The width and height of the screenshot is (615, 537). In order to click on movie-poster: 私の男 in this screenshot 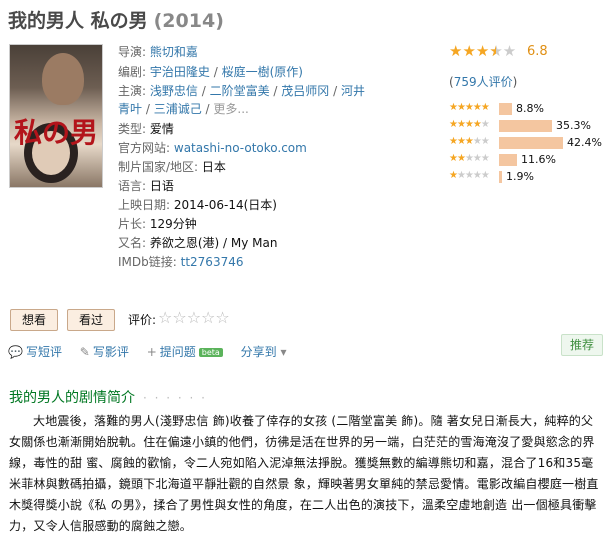, I will do `click(56, 116)`.